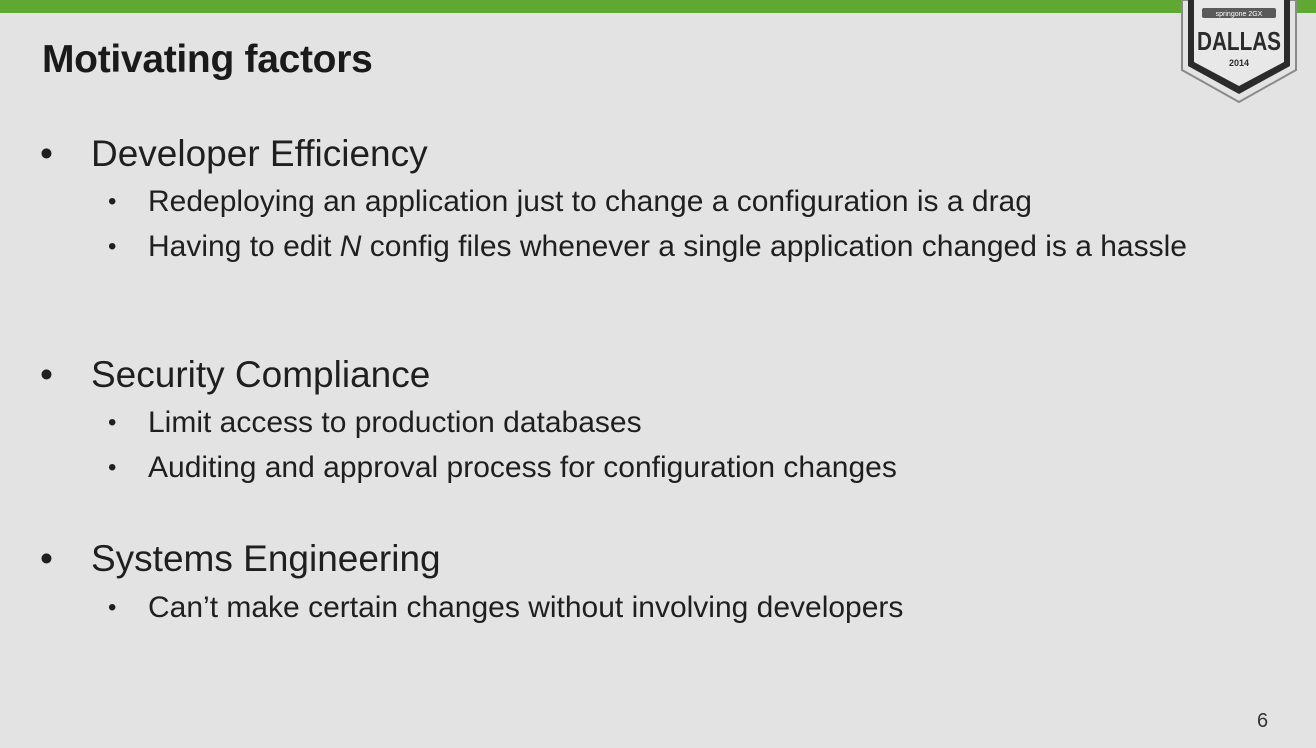  Describe the element at coordinates (350, 246) in the screenshot. I see `italic-n: N` at that location.